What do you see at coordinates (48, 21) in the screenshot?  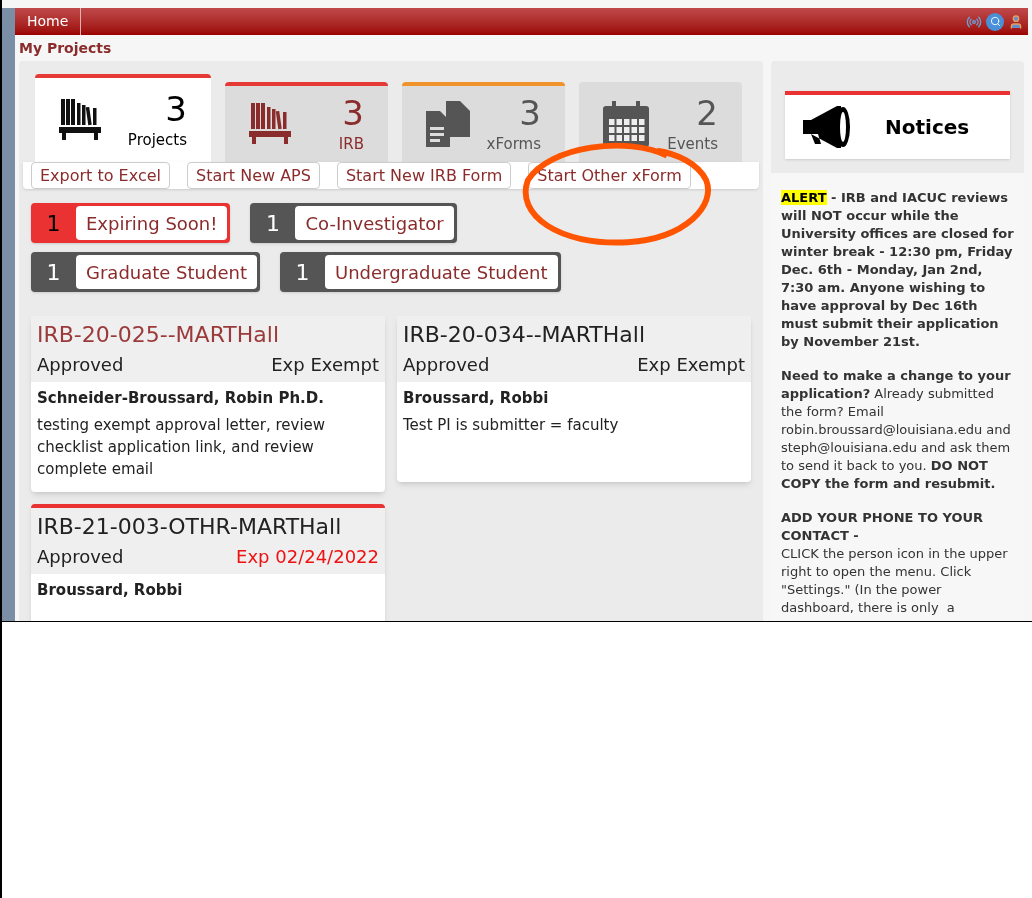 I see `home-tab: Home` at bounding box center [48, 21].